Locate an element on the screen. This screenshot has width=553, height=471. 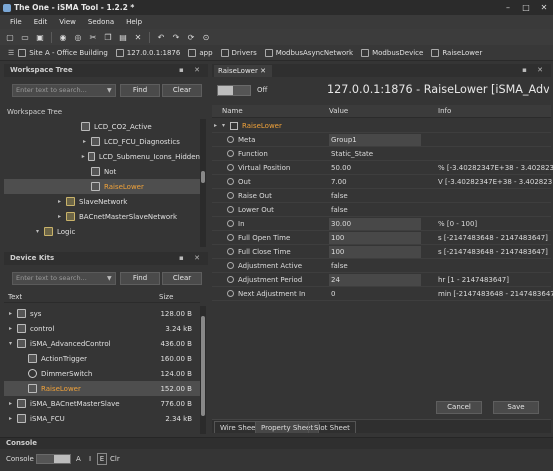
kit-row: ▸ control 3.24 kB is located at coordinates (102, 328).